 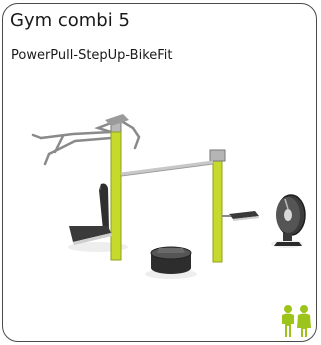 I want to click on left-post, so click(x=116, y=196).